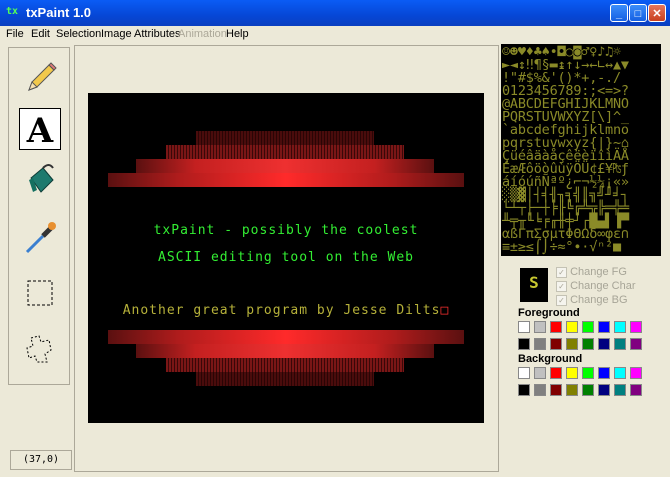 The width and height of the screenshot is (670, 477). I want to click on canvas-text-1: txPaint - possibly the coolest, so click(286, 230).